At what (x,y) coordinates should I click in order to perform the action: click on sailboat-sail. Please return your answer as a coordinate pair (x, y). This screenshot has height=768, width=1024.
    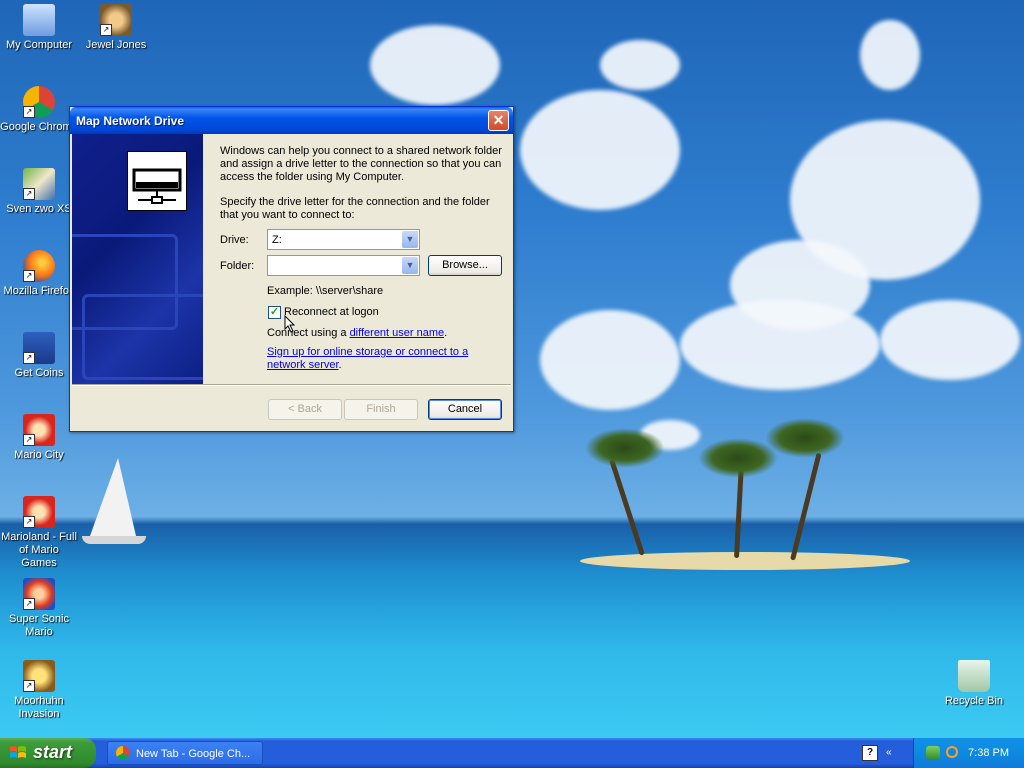
    Looking at the image, I should click on (113, 497).